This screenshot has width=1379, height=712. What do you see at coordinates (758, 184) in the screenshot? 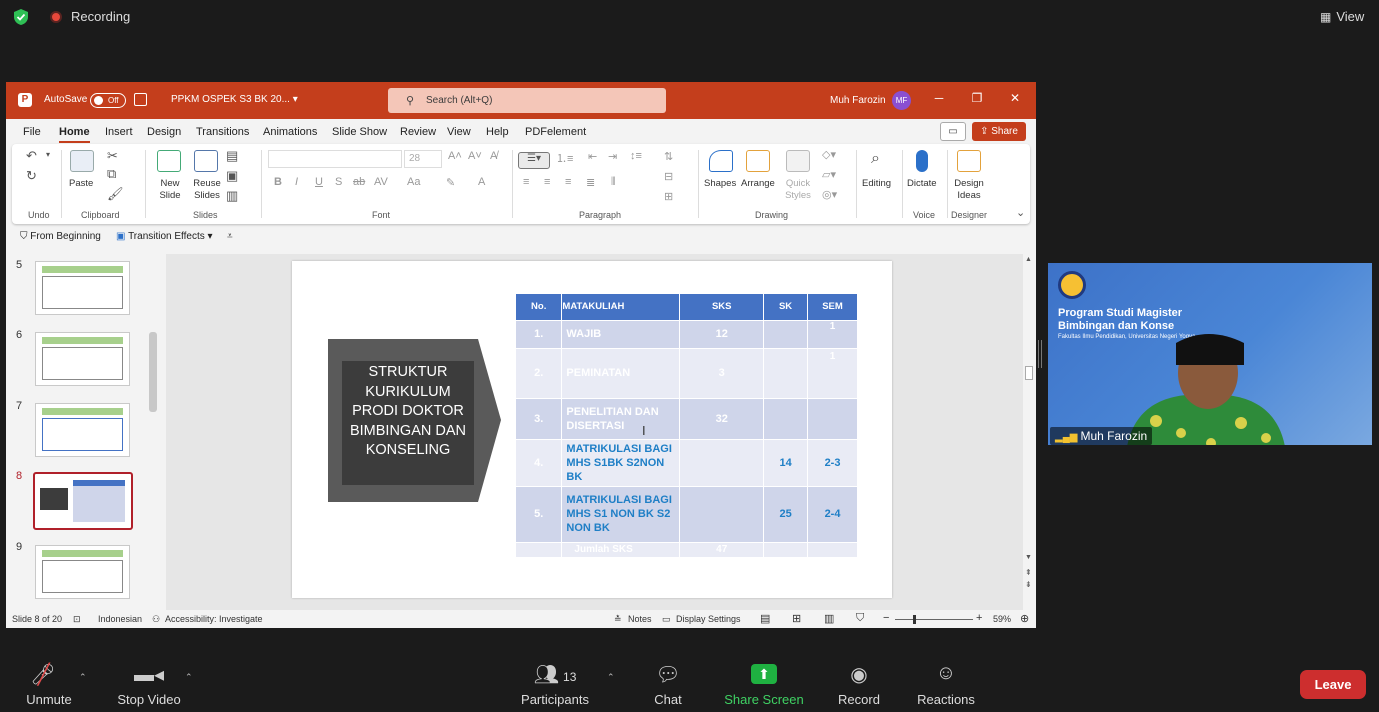
I see `arrange-button: Arrange` at bounding box center [758, 184].